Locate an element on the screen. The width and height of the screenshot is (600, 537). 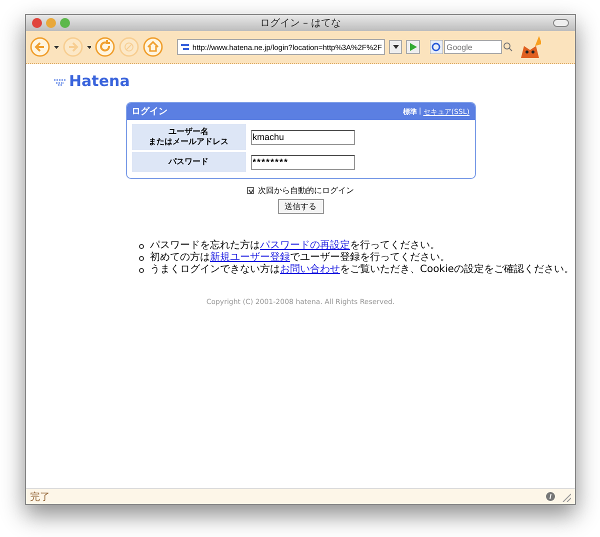
close-button is located at coordinates (37, 23).